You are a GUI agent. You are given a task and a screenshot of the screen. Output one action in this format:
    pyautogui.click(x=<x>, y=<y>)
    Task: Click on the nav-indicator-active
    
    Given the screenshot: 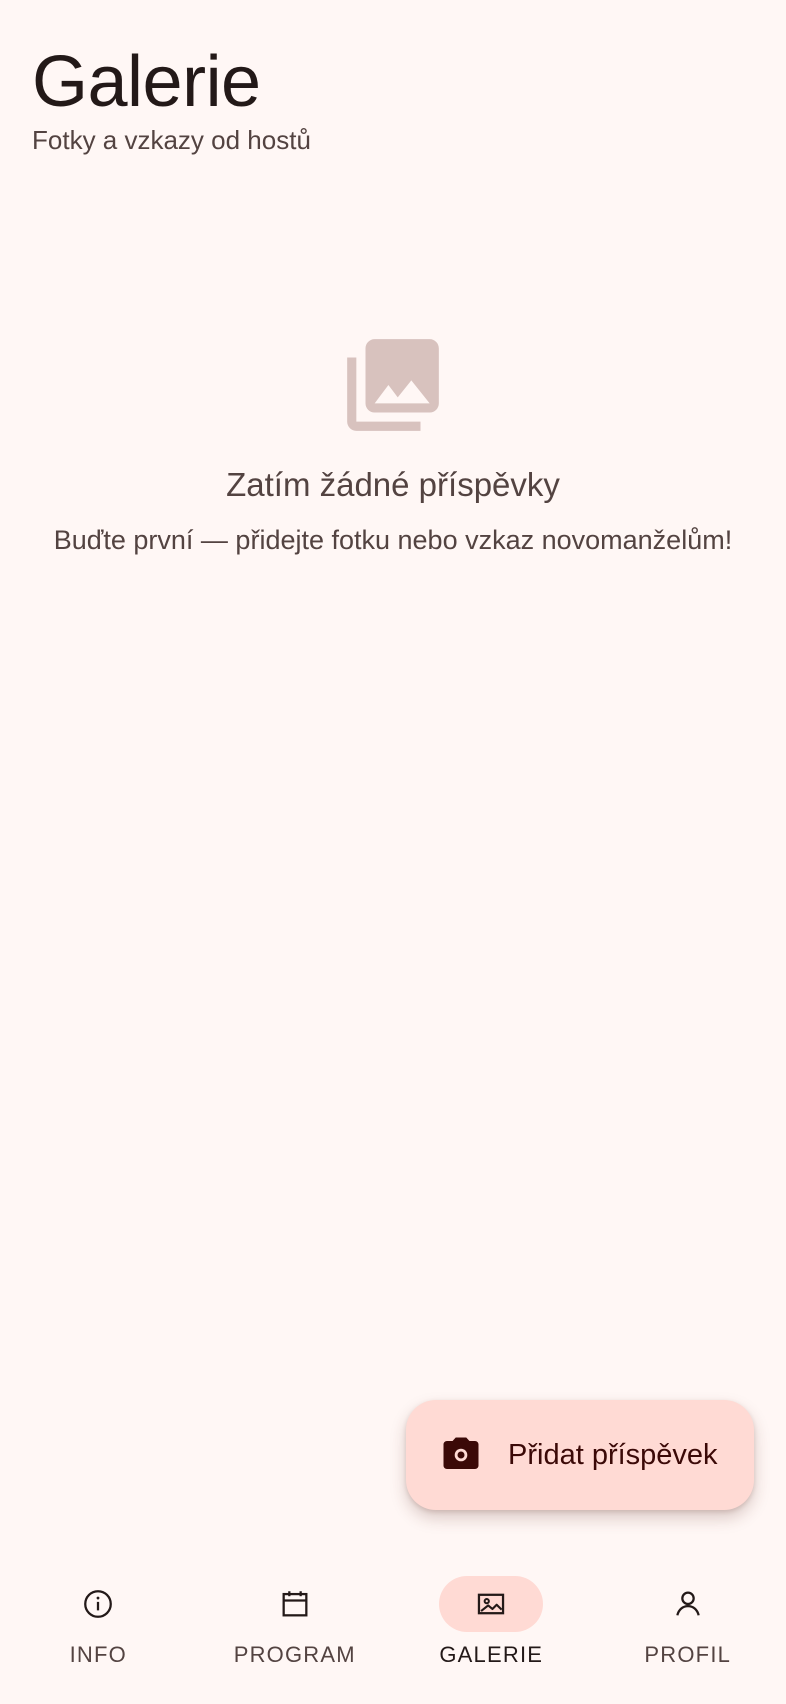 What is the action you would take?
    pyautogui.click(x=491, y=1604)
    